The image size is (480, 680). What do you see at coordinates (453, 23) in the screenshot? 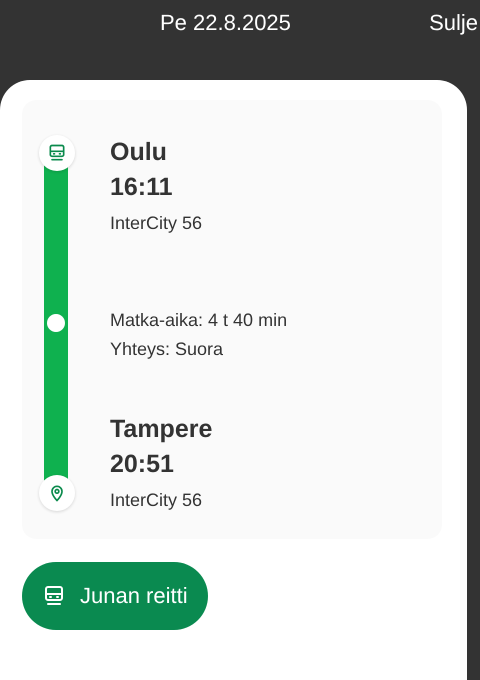
I see `close-link: Sulje` at bounding box center [453, 23].